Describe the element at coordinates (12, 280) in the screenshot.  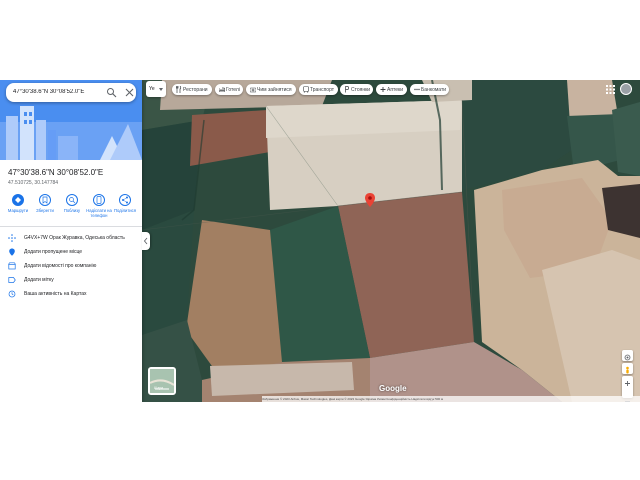
I see `label-icon` at that location.